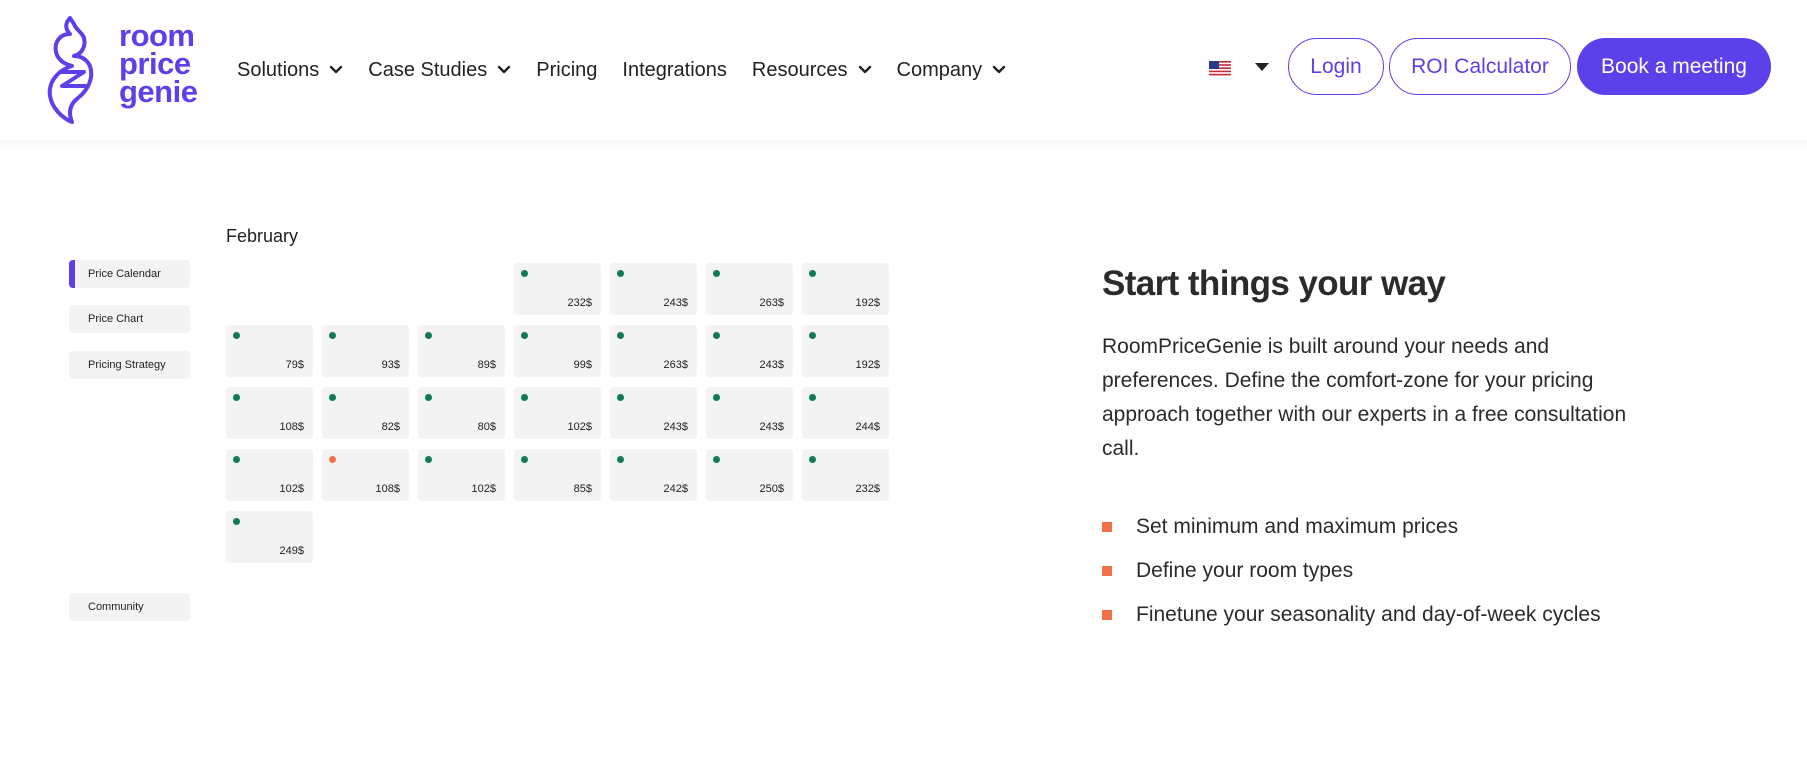  What do you see at coordinates (557, 475) in the screenshot?
I see `calendar-day-cell: 85$` at bounding box center [557, 475].